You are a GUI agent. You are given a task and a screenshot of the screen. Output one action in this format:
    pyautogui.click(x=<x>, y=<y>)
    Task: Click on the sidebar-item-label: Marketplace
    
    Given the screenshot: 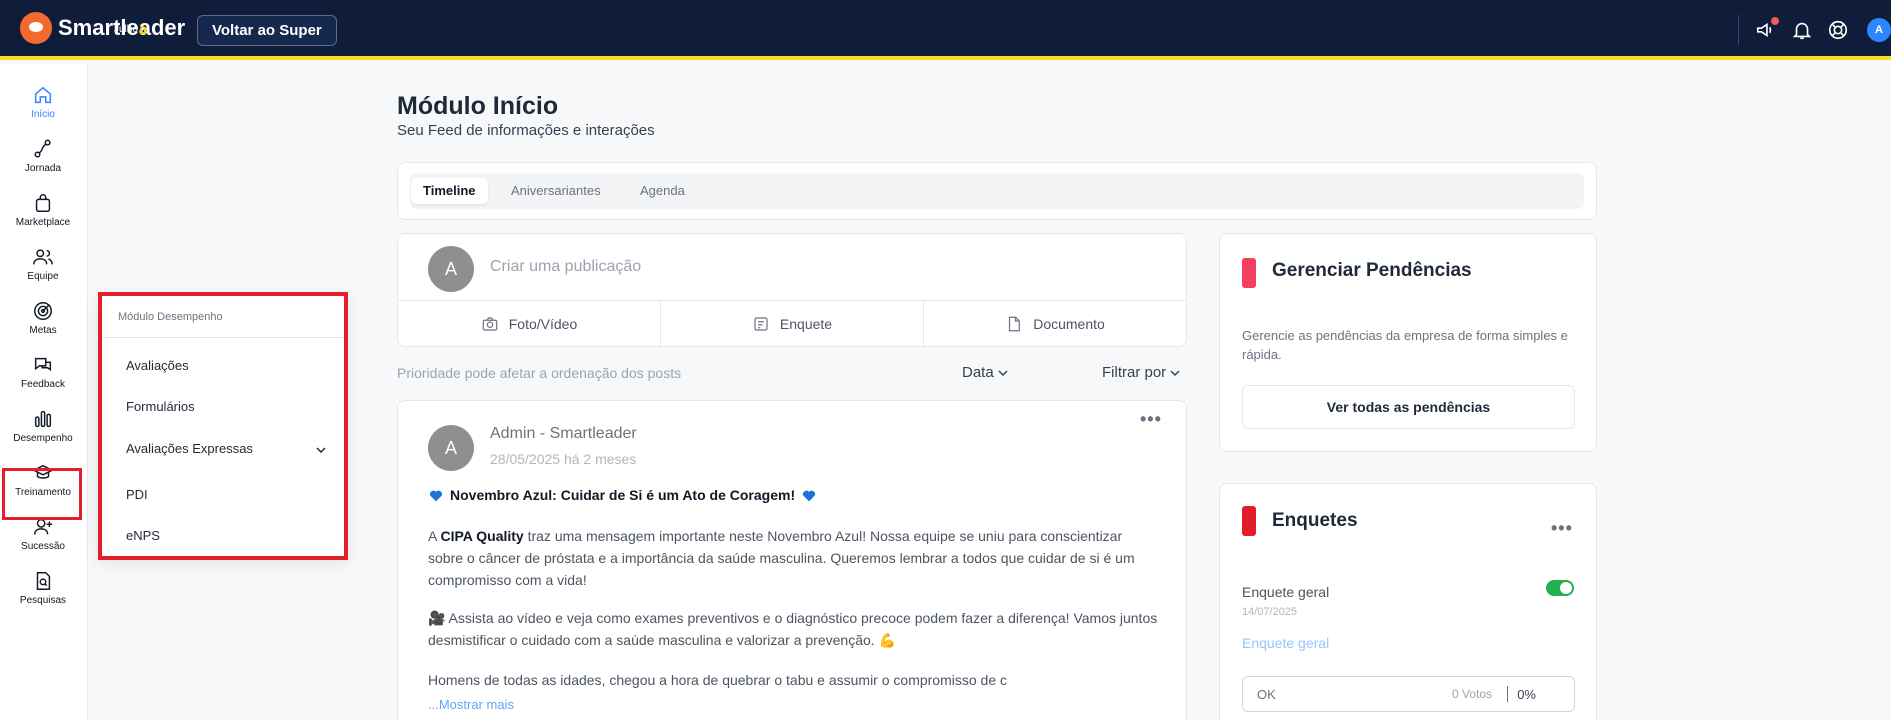 What is the action you would take?
    pyautogui.click(x=43, y=222)
    